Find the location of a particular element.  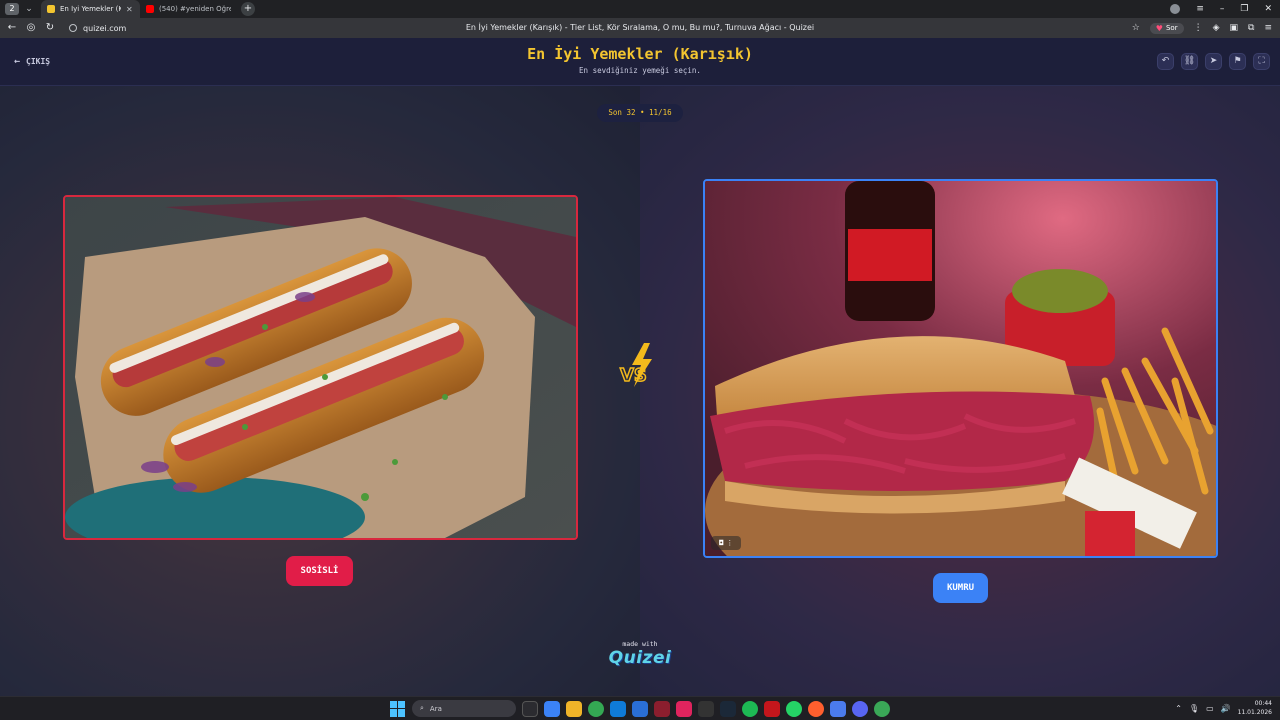

steam-icon is located at coordinates (728, 708).